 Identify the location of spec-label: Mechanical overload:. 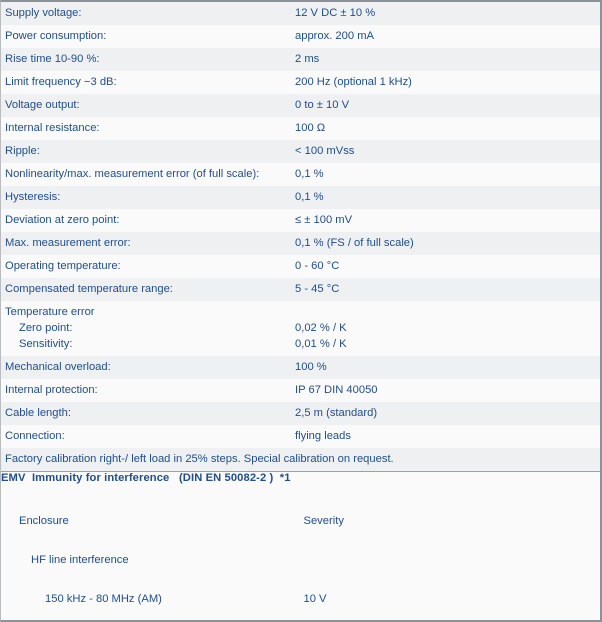
(58, 367).